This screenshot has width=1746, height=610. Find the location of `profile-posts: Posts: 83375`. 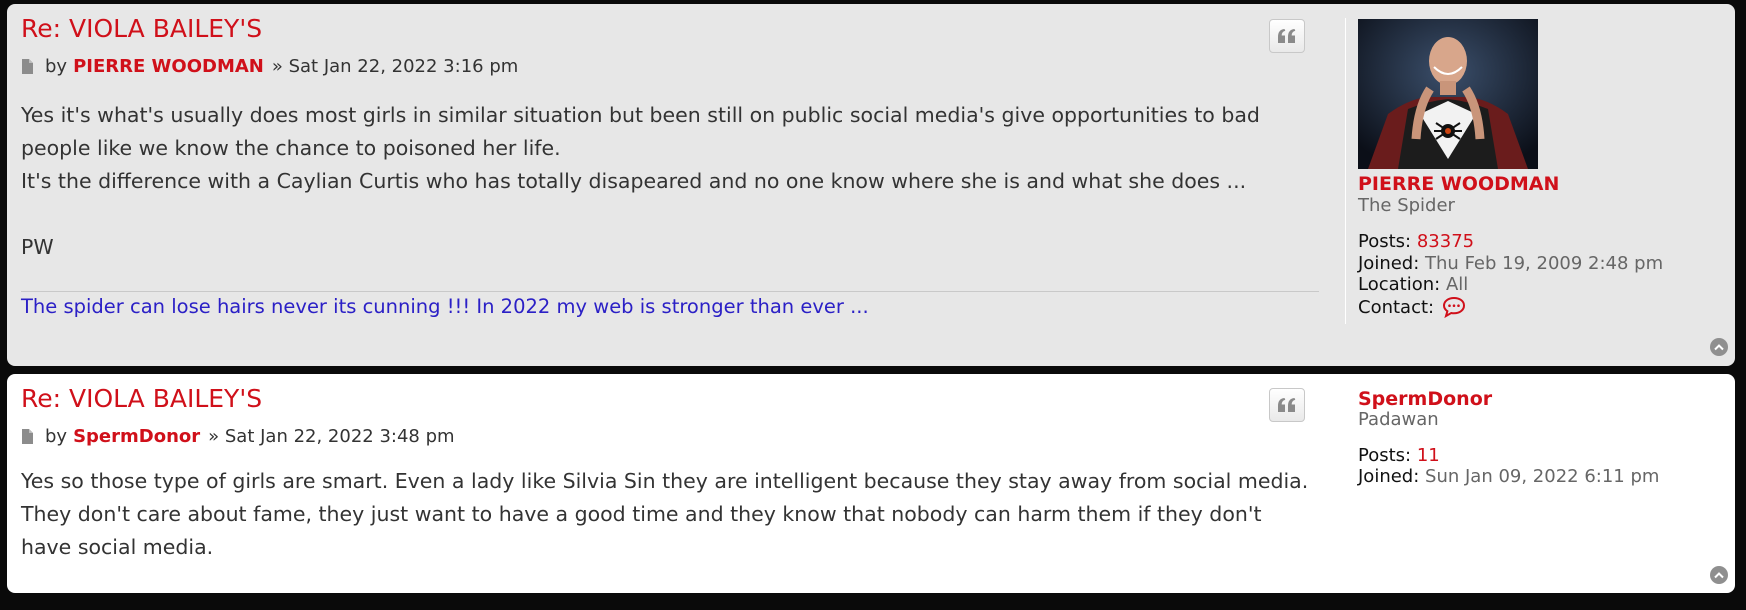

profile-posts: Posts: 83375 is located at coordinates (1416, 241).